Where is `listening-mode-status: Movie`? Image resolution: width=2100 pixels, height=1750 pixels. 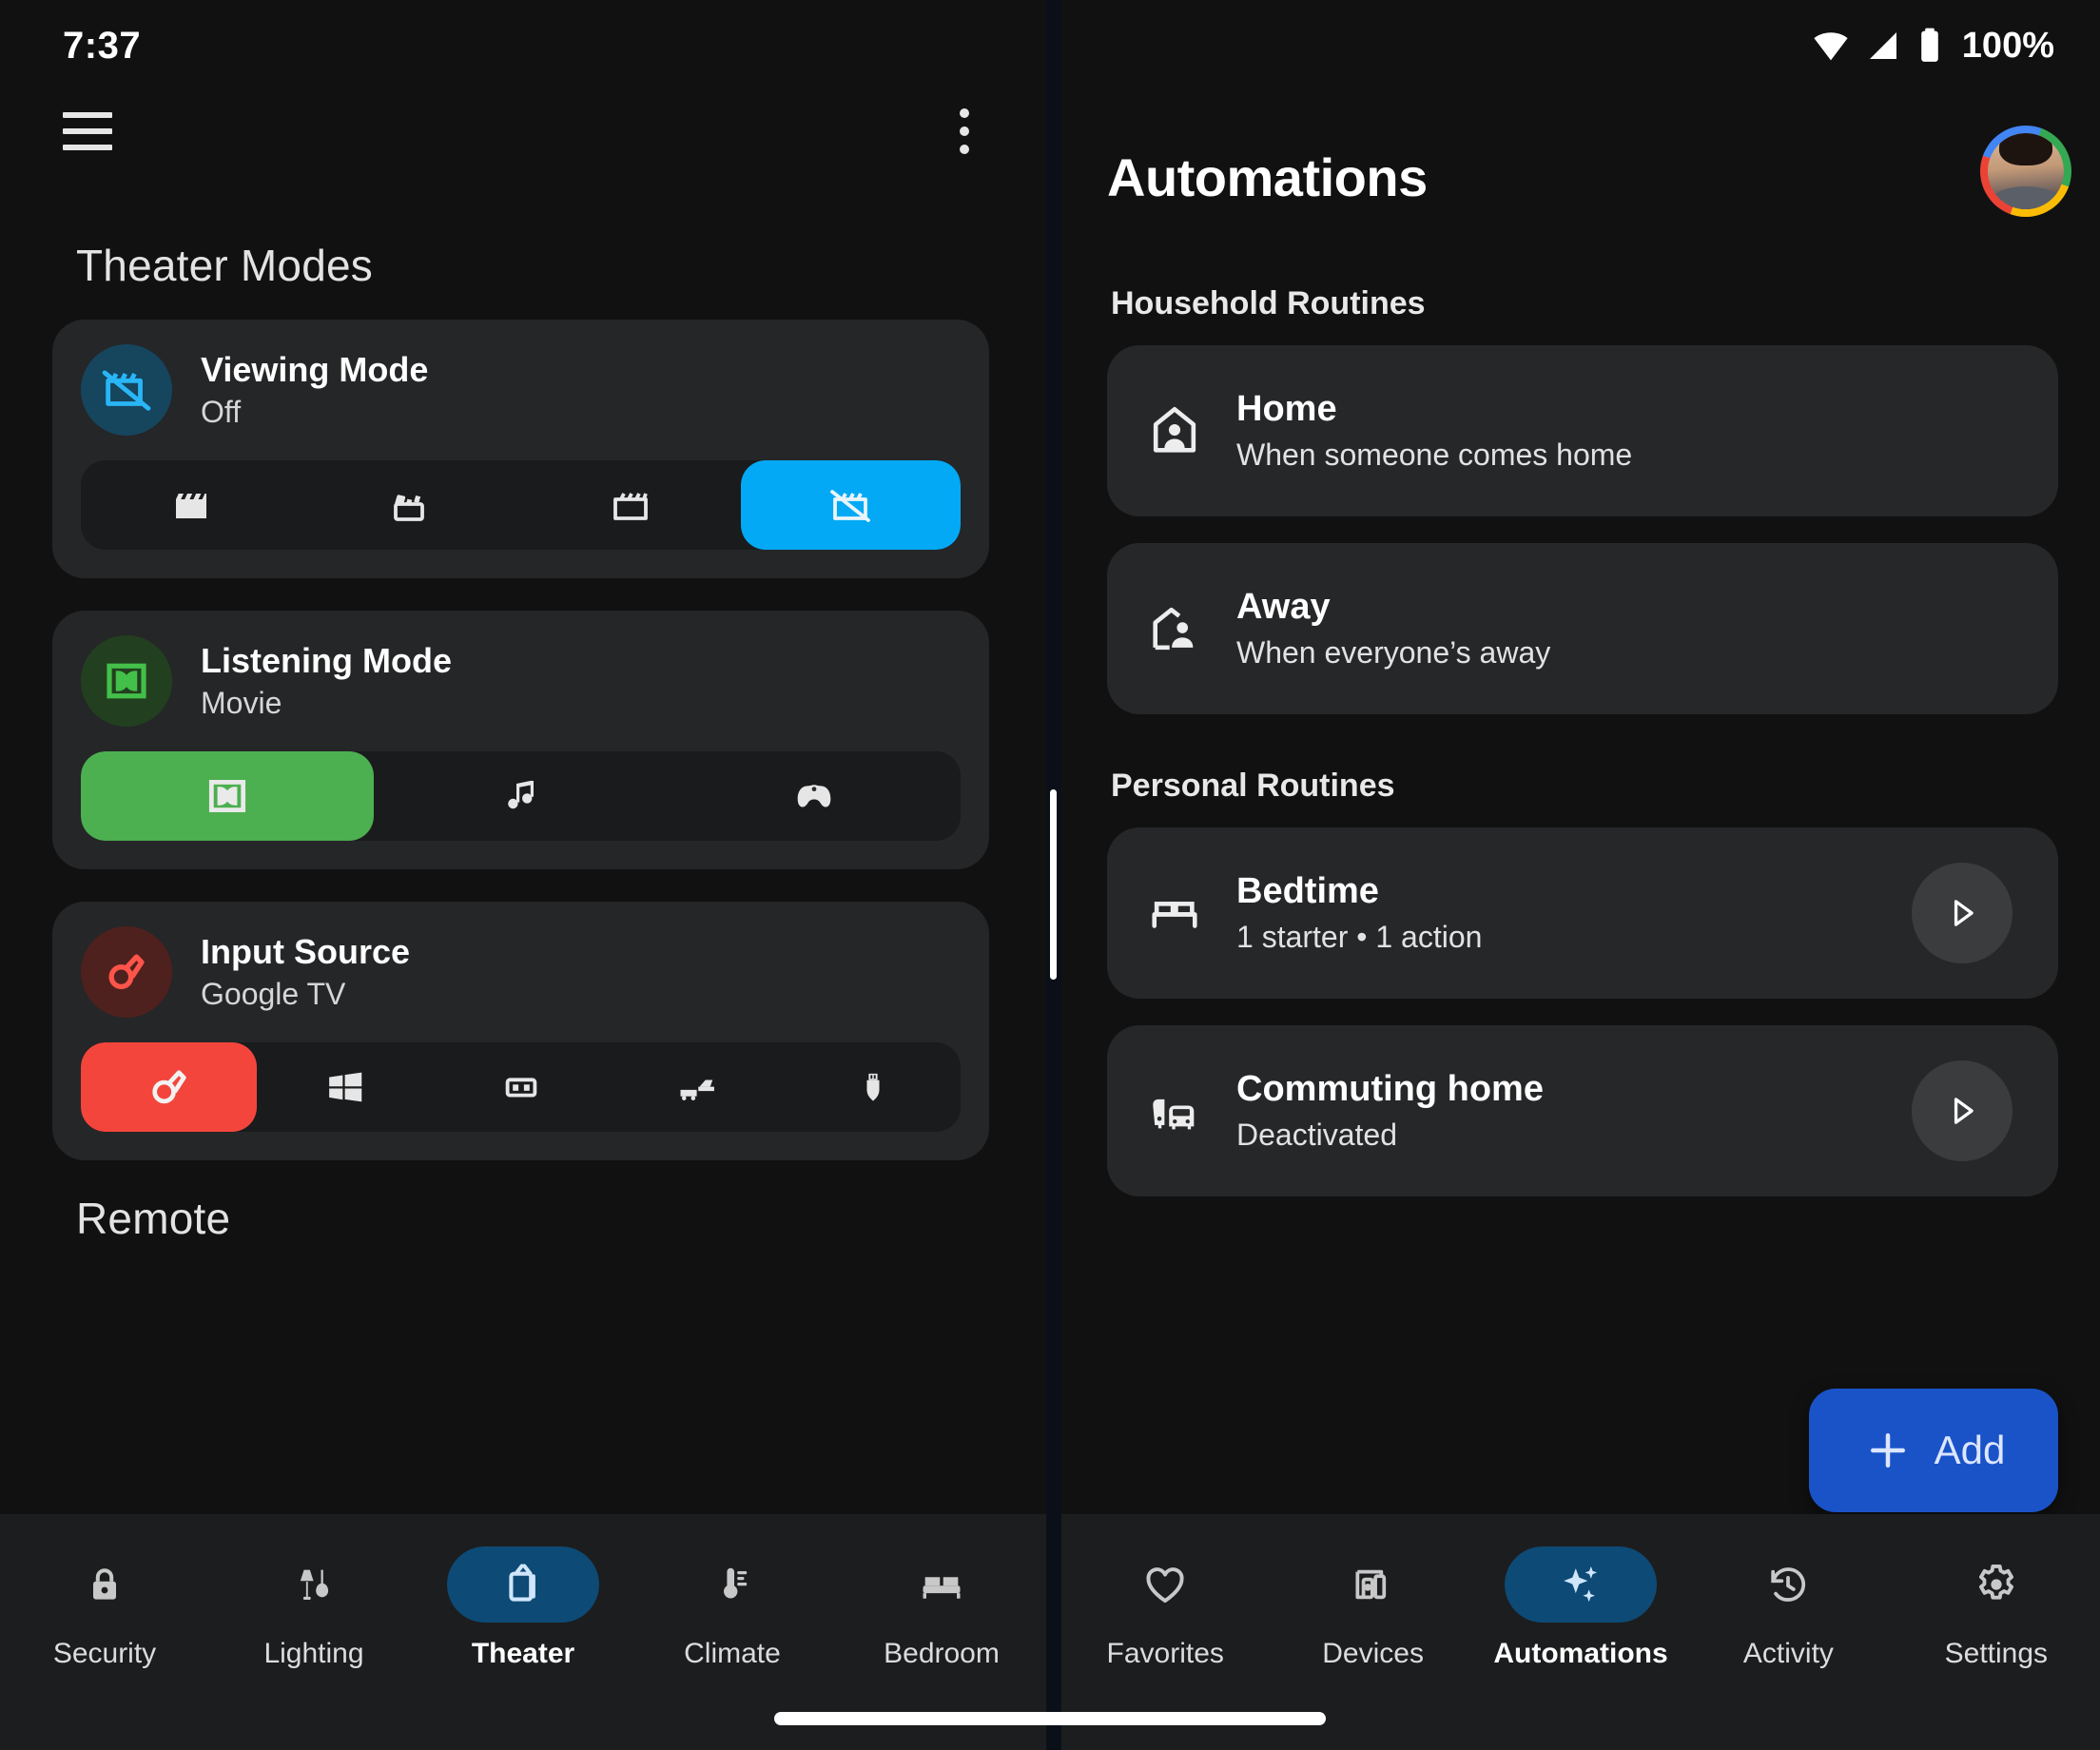
listening-mode-status: Movie is located at coordinates (241, 703).